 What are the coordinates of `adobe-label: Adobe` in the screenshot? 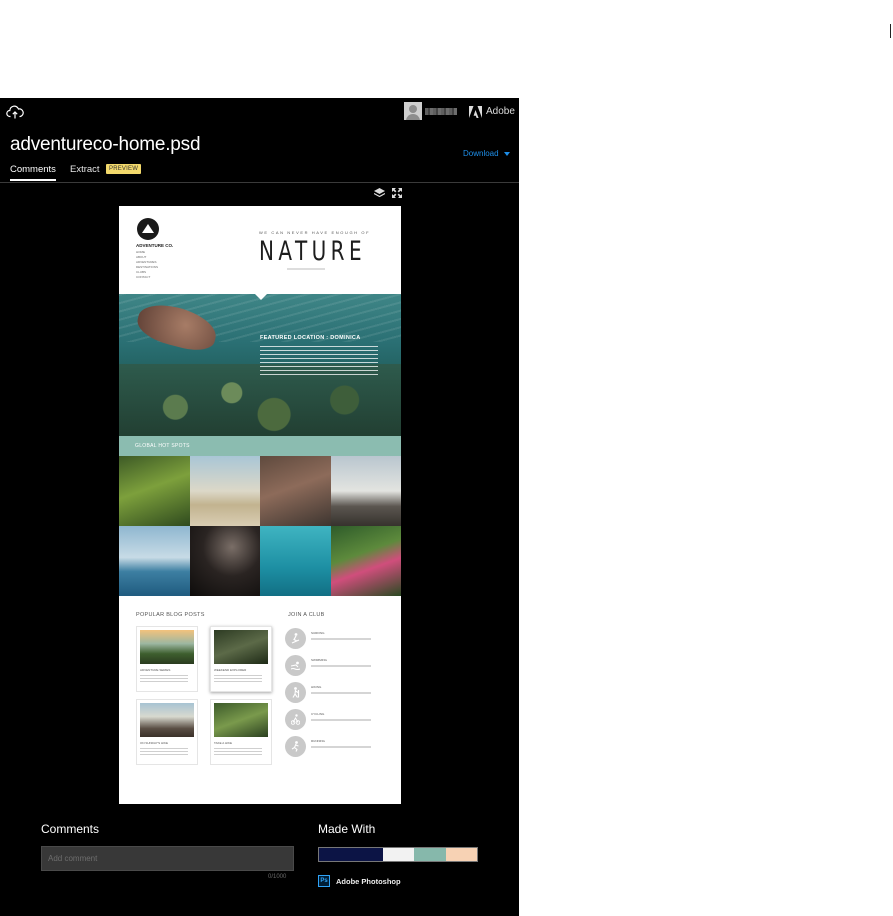 It's located at (500, 111).